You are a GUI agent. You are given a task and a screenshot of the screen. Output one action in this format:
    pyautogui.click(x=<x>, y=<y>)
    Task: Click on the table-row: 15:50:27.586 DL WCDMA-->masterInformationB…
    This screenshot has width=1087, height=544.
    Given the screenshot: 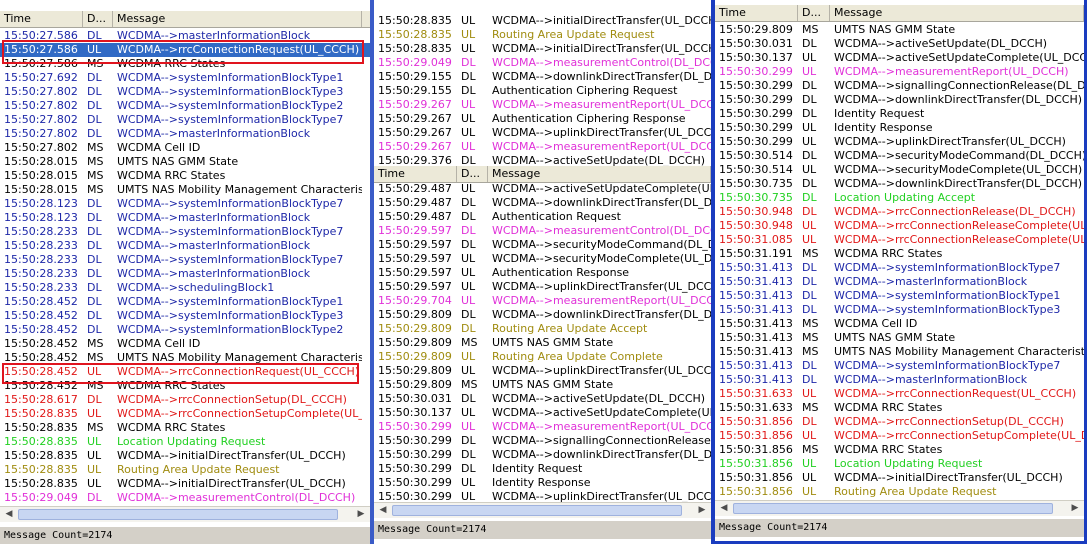 What is the action you would take?
    pyautogui.click(x=185, y=36)
    